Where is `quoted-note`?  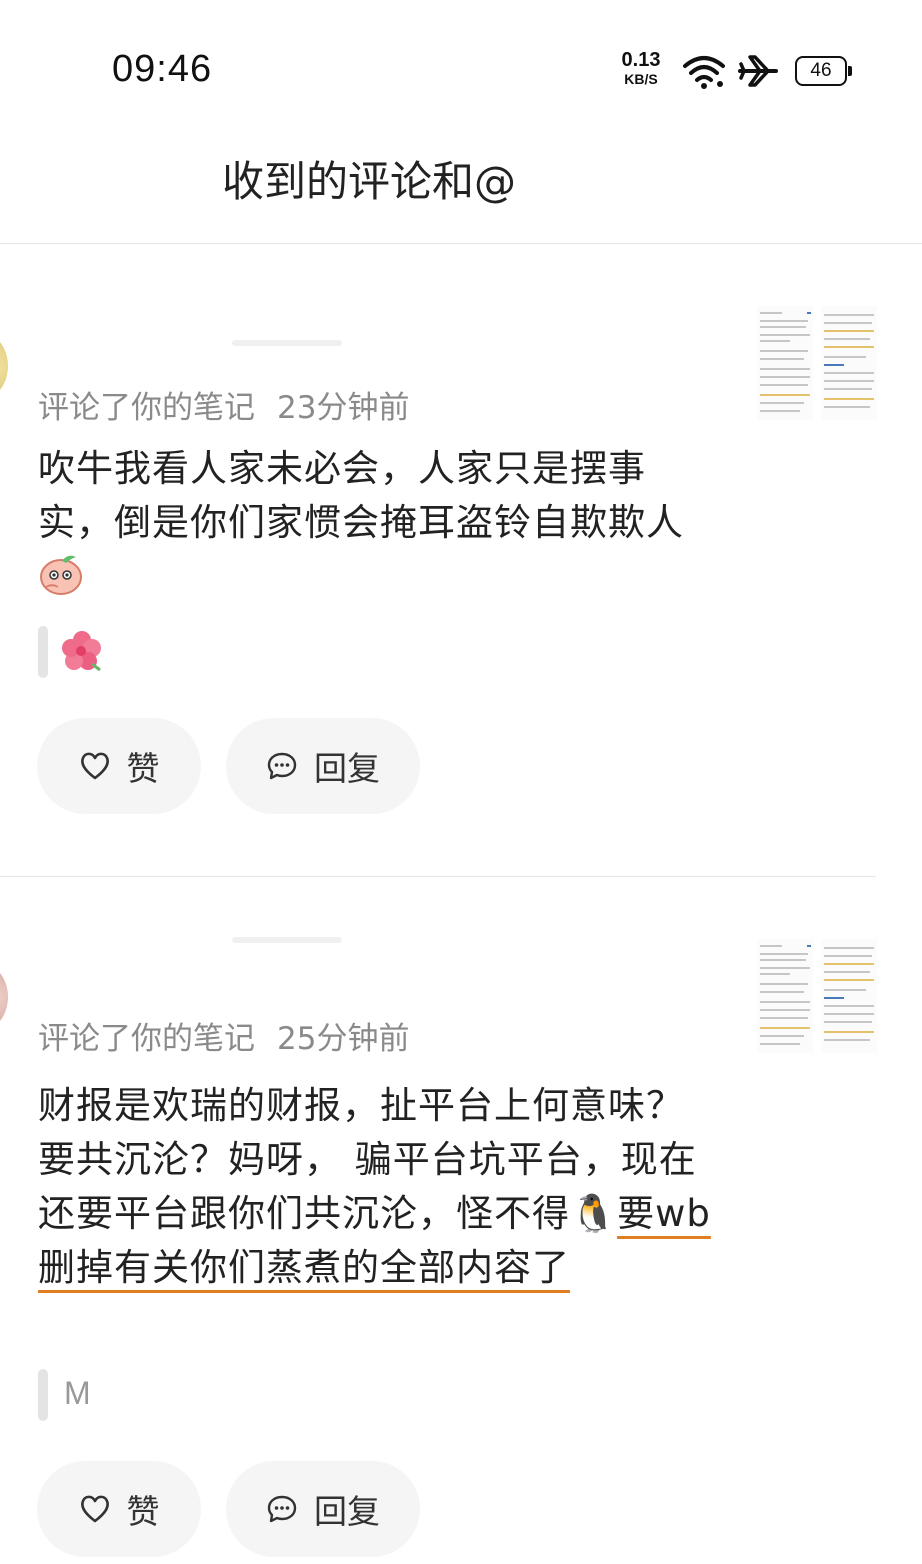 quoted-note is located at coordinates (358, 652).